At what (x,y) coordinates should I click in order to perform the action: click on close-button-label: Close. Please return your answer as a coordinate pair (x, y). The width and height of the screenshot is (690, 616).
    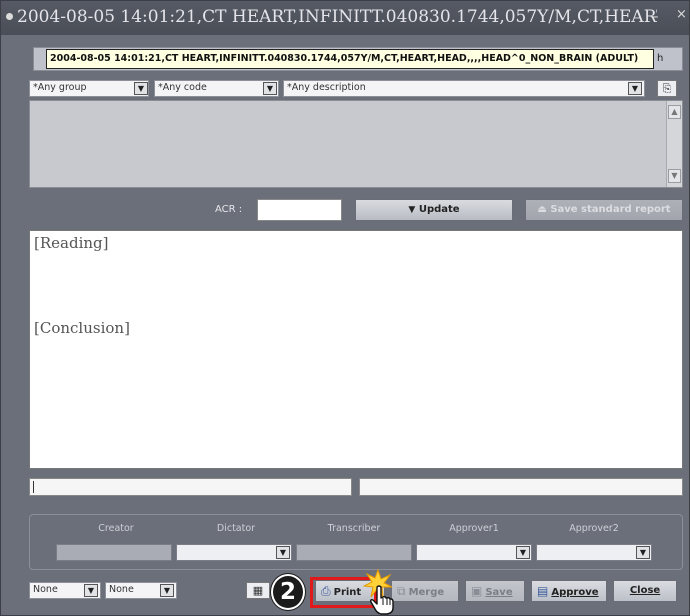
    Looking at the image, I should click on (645, 590).